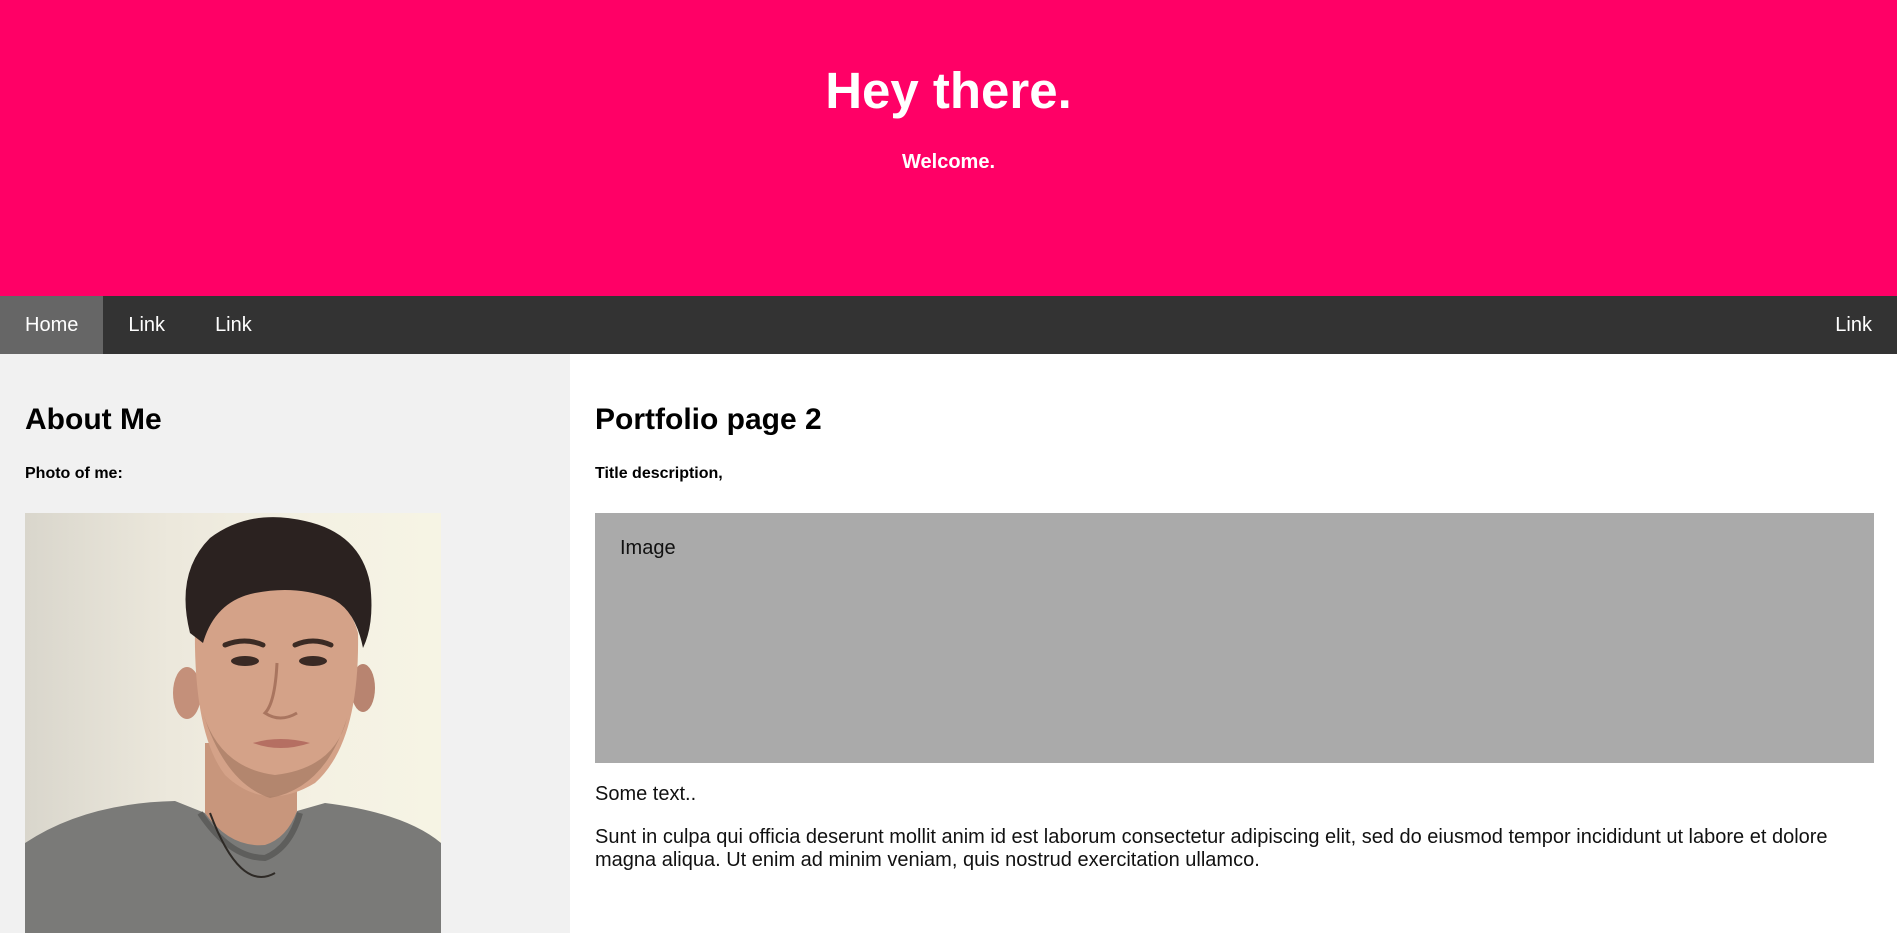 The width and height of the screenshot is (1897, 933). I want to click on profile-photo-illustration, so click(233, 725).